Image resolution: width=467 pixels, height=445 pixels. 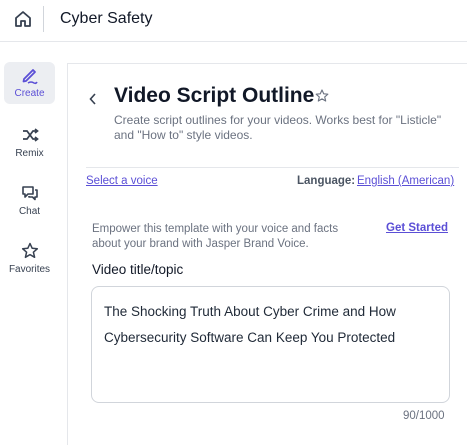 What do you see at coordinates (233, 21) in the screenshot?
I see `top-bar: Cyber Safety` at bounding box center [233, 21].